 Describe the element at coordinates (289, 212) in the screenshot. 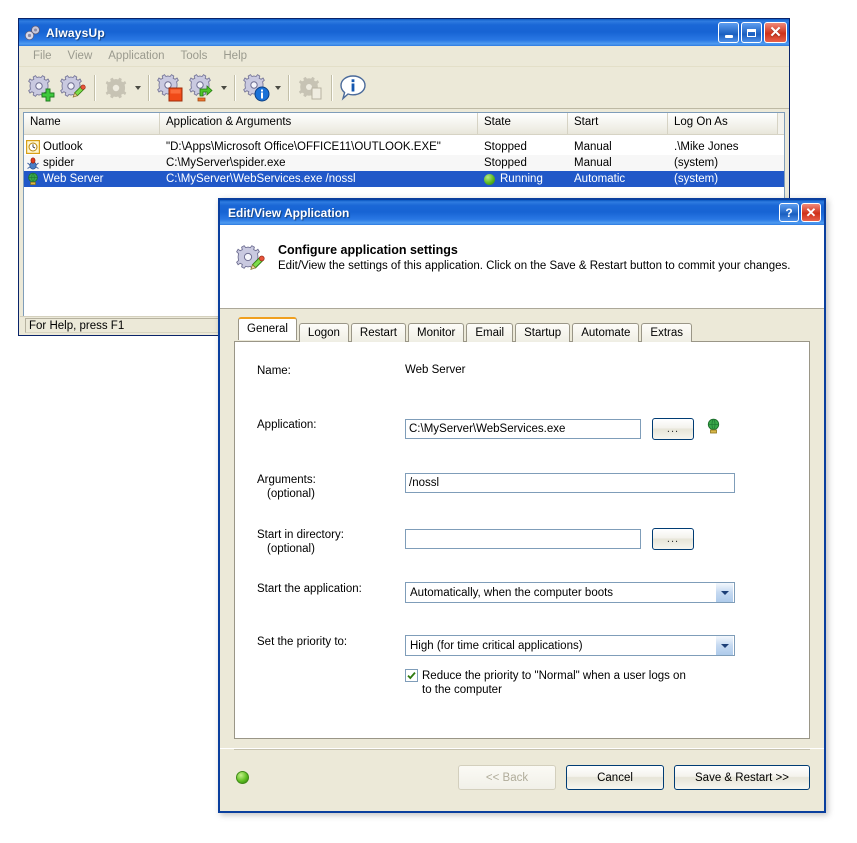

I see `dialog-title: Edit/View Application` at that location.